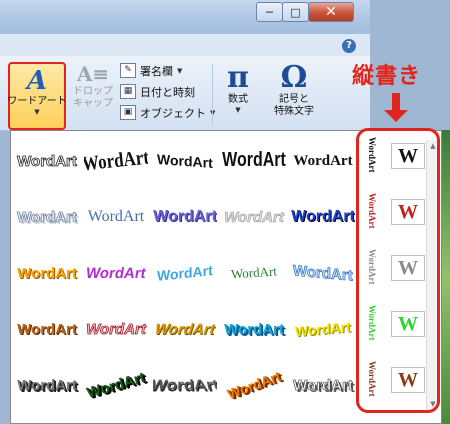  Describe the element at coordinates (128, 70) in the screenshot. I see `signature-icon: ✎` at that location.